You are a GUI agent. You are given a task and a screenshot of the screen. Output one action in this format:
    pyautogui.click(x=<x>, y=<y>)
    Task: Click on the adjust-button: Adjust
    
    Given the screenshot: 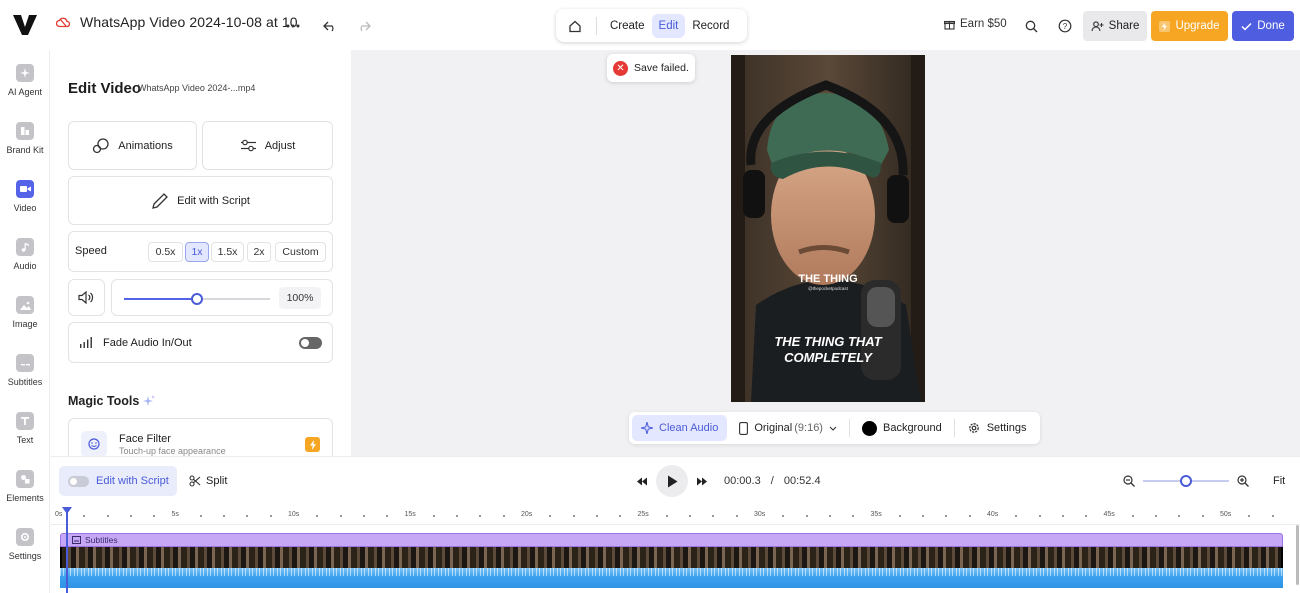 What is the action you would take?
    pyautogui.click(x=267, y=145)
    